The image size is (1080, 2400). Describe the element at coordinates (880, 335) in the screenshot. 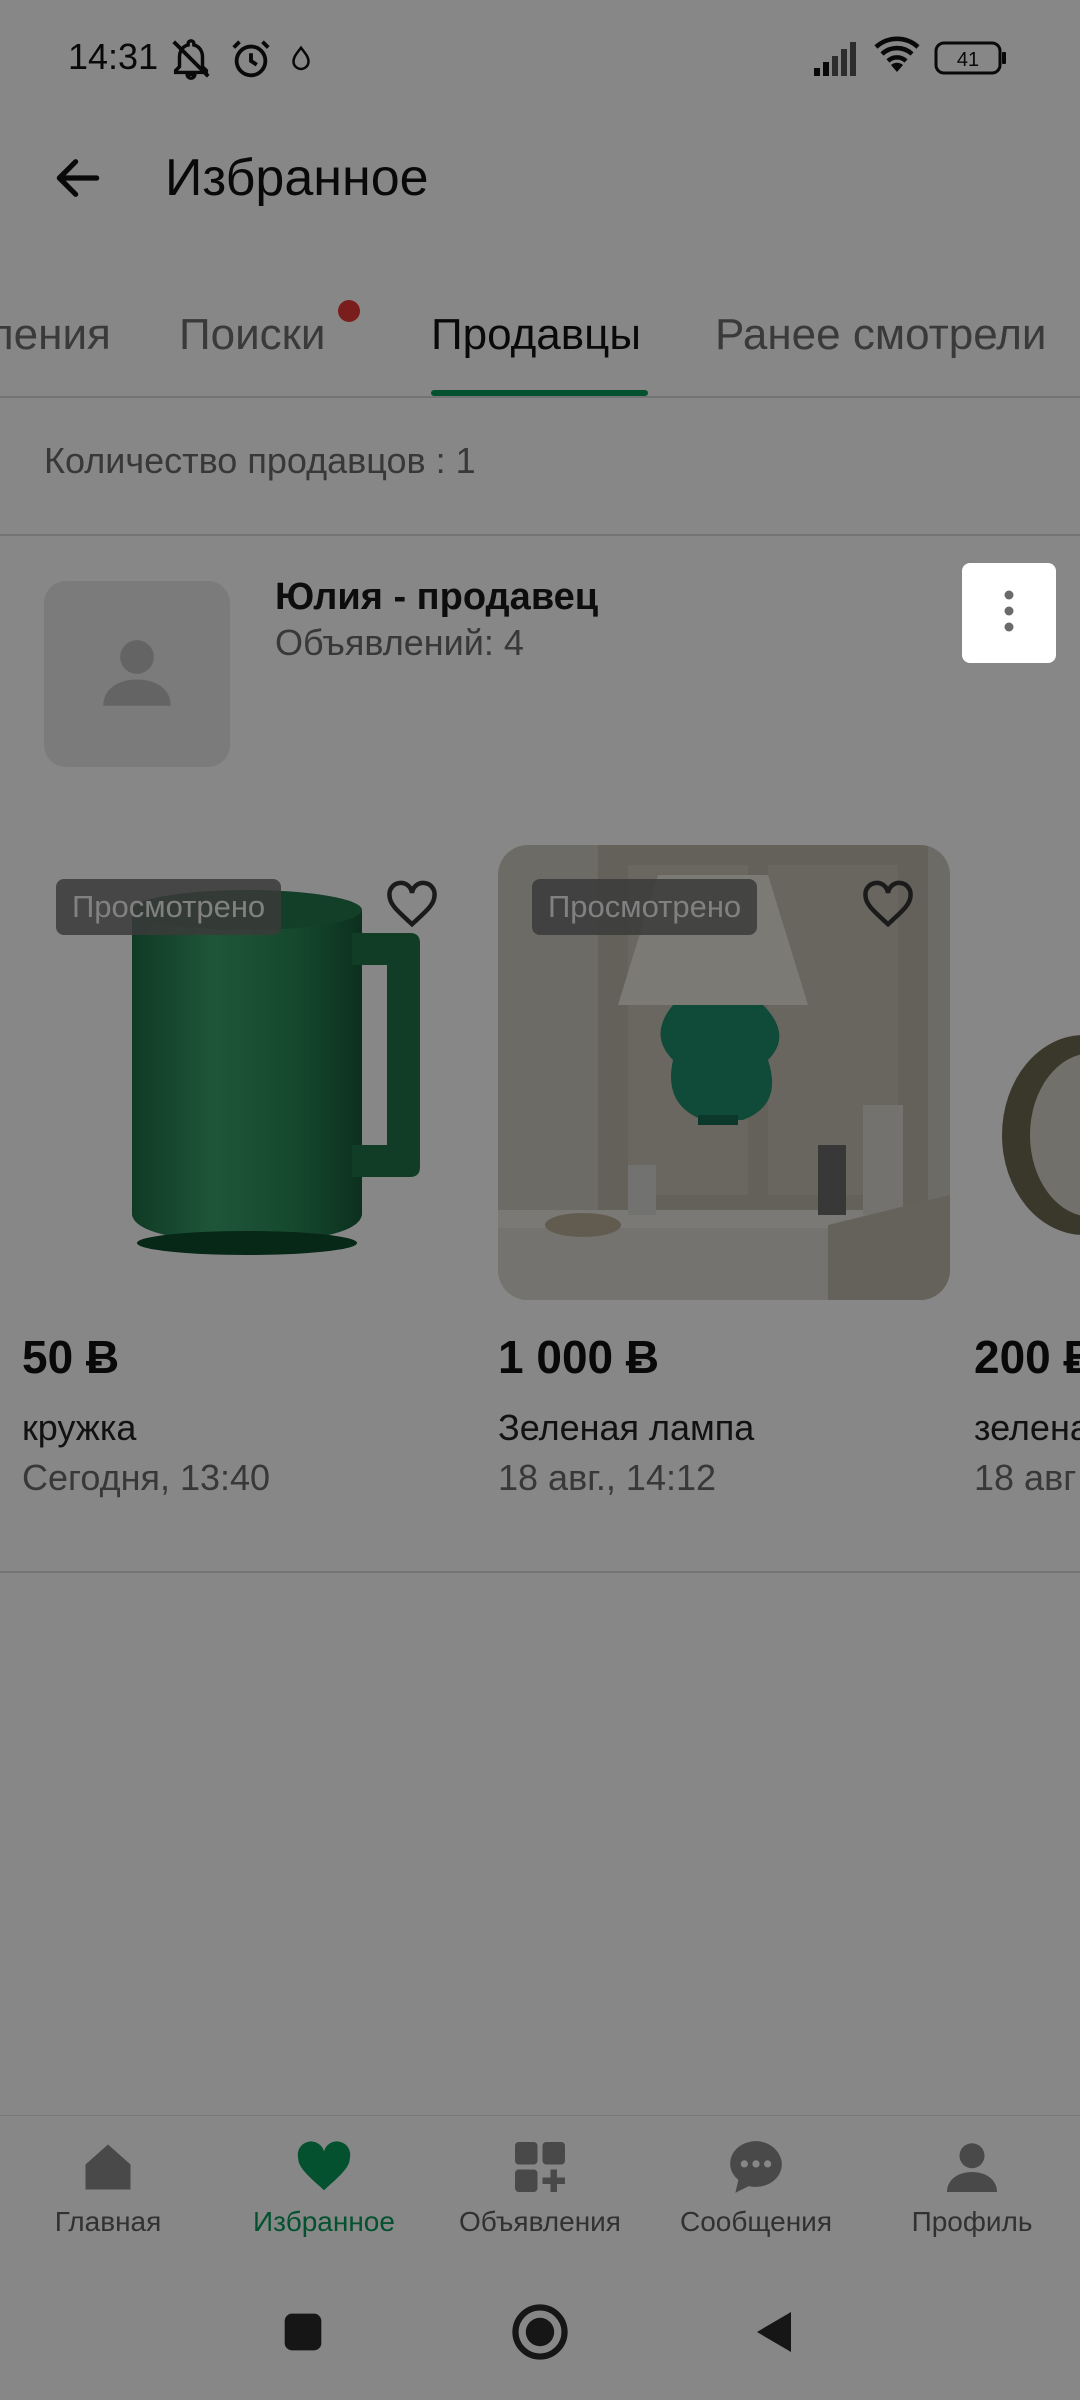

I see `tab-recently-viewed: Ранее смотрели` at that location.